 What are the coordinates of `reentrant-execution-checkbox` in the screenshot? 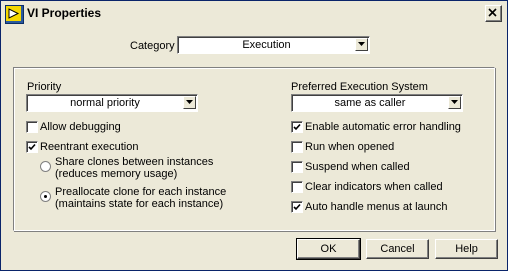 It's located at (32, 147).